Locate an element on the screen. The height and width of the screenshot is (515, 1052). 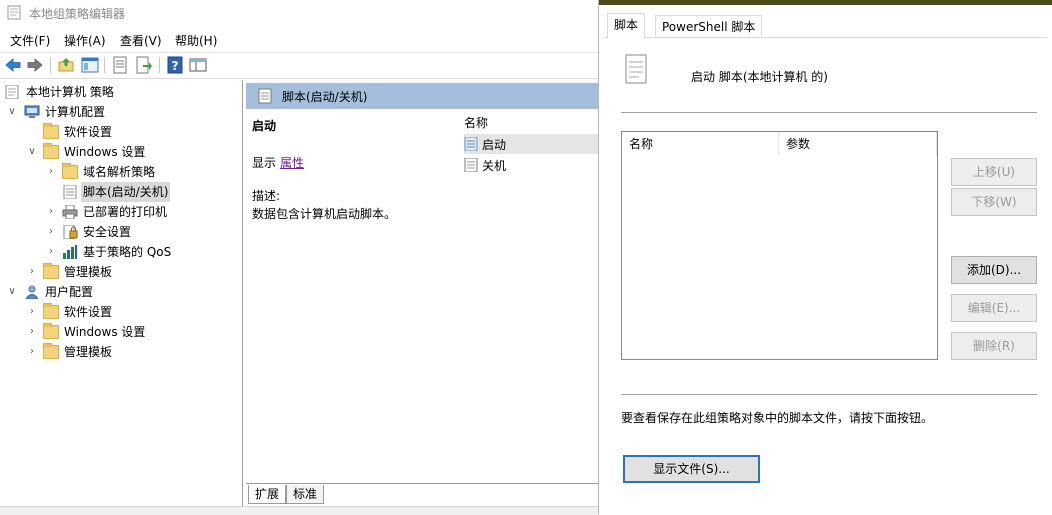
tab-extended: 扩展 is located at coordinates (267, 494).